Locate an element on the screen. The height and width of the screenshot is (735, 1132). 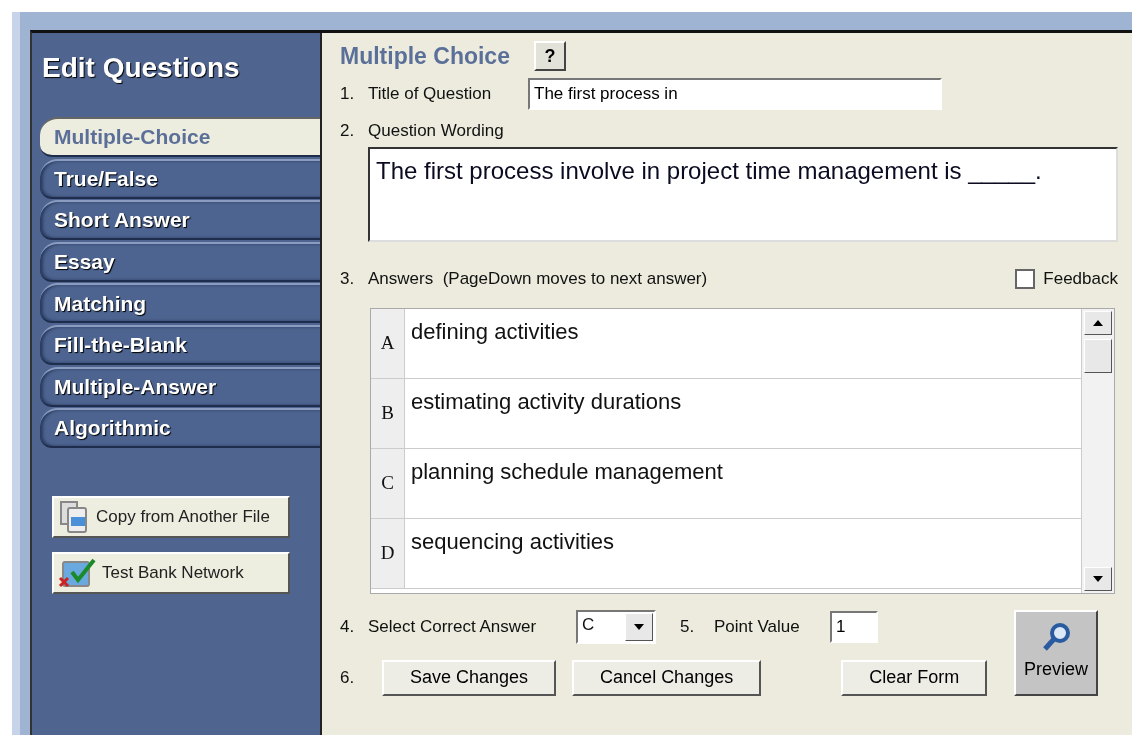
category-tab: Algorithmic is located at coordinates (180, 428).